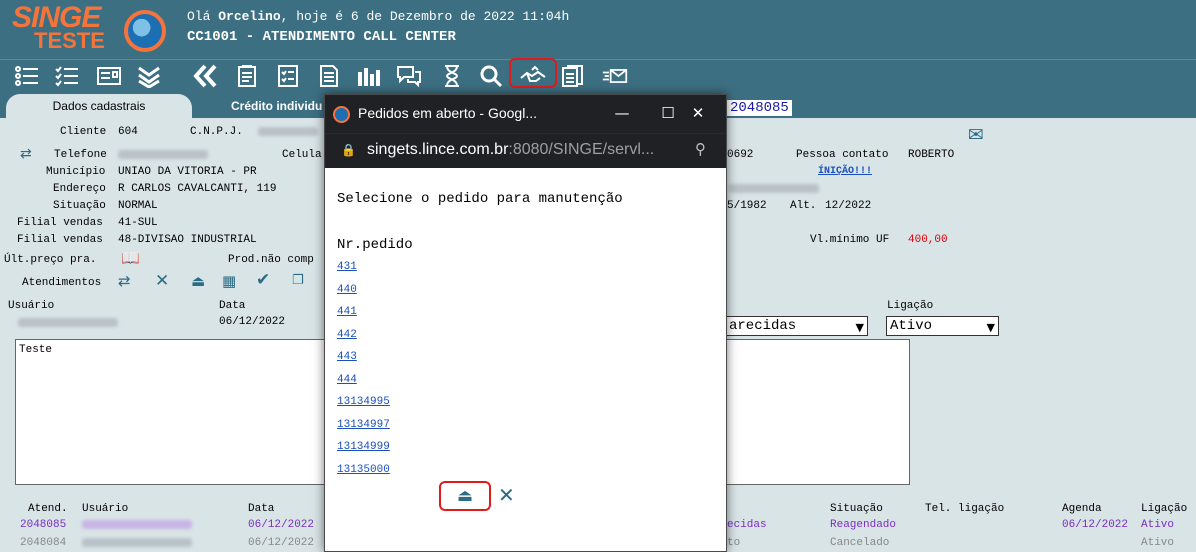  I want to click on double-chevron-left-icon, so click(205, 76).